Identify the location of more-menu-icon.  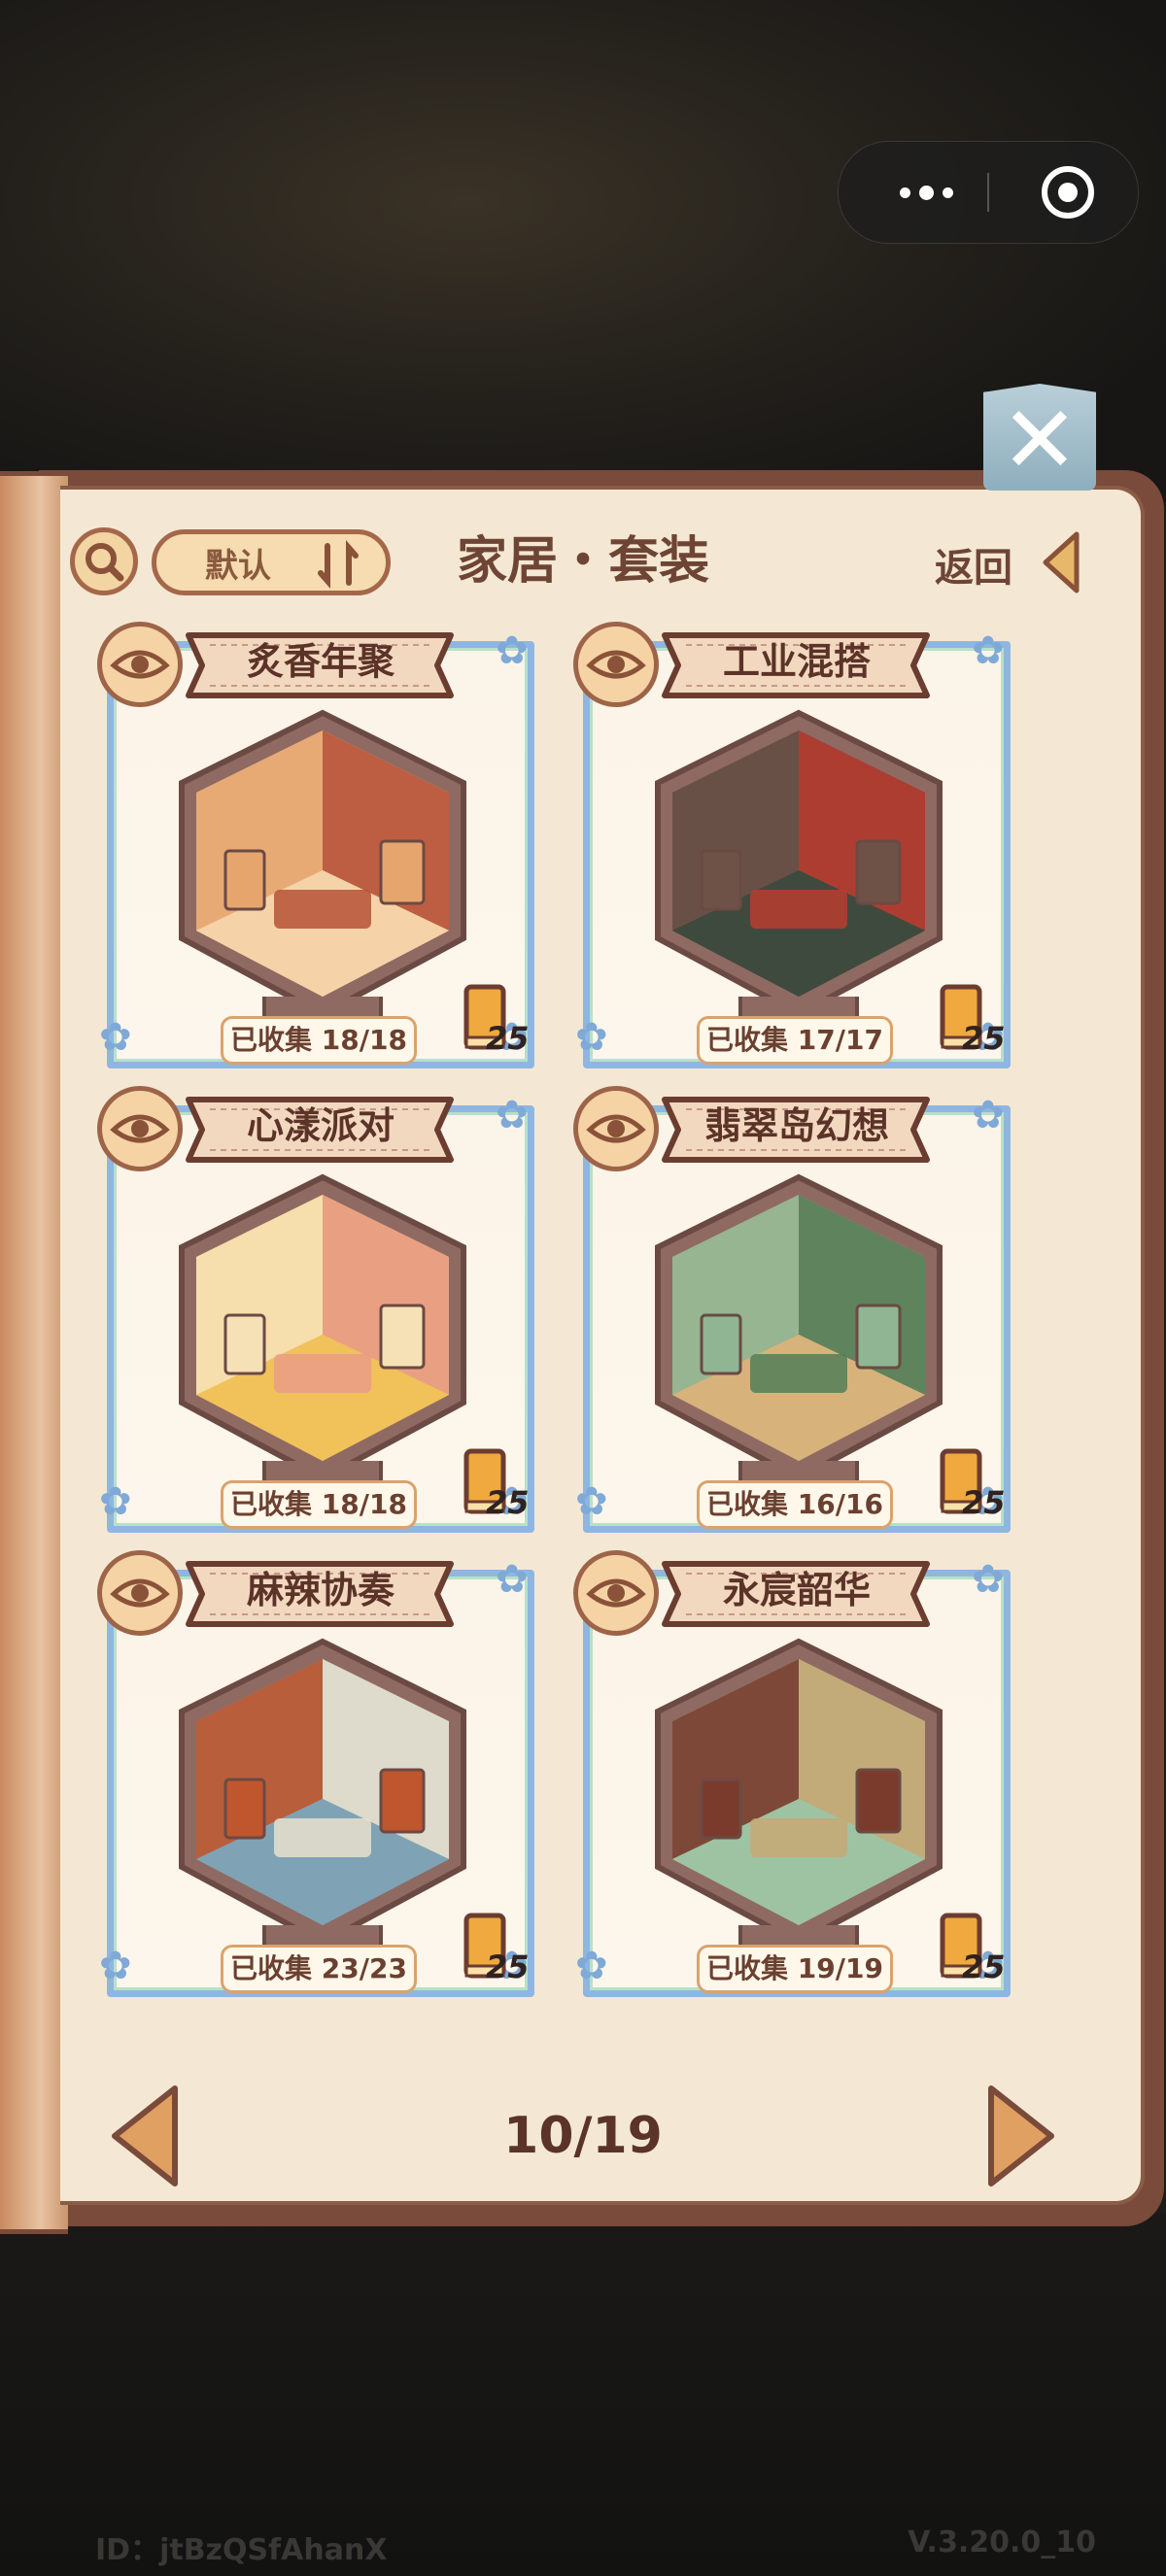
(926, 192).